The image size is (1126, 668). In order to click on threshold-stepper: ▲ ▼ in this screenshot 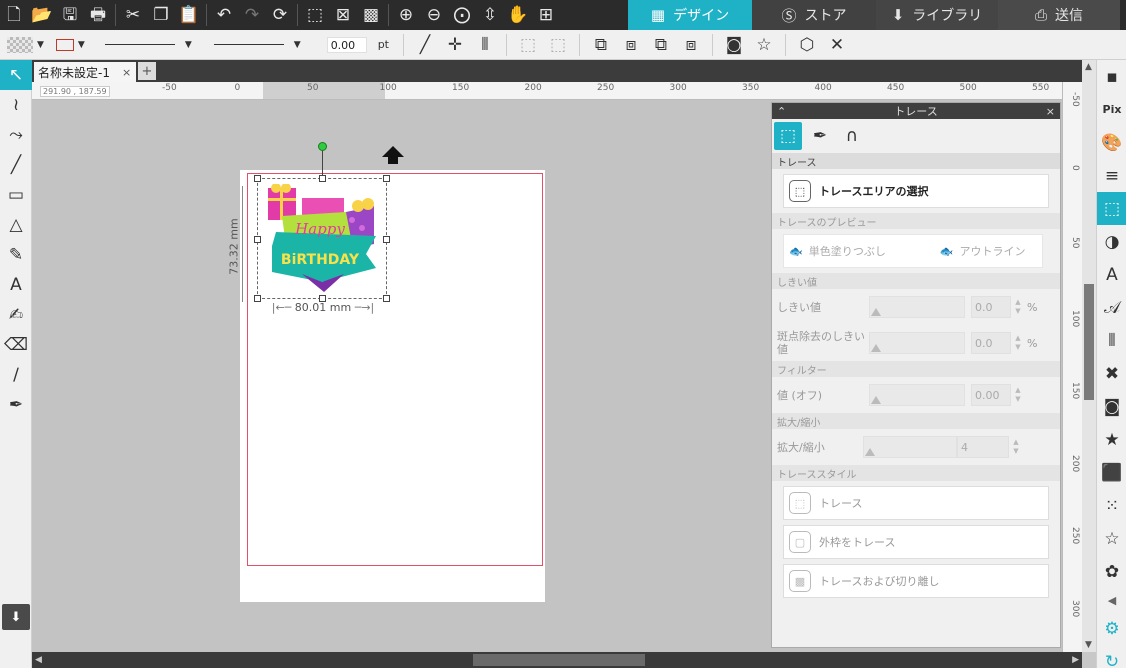, I will do `click(1018, 307)`.